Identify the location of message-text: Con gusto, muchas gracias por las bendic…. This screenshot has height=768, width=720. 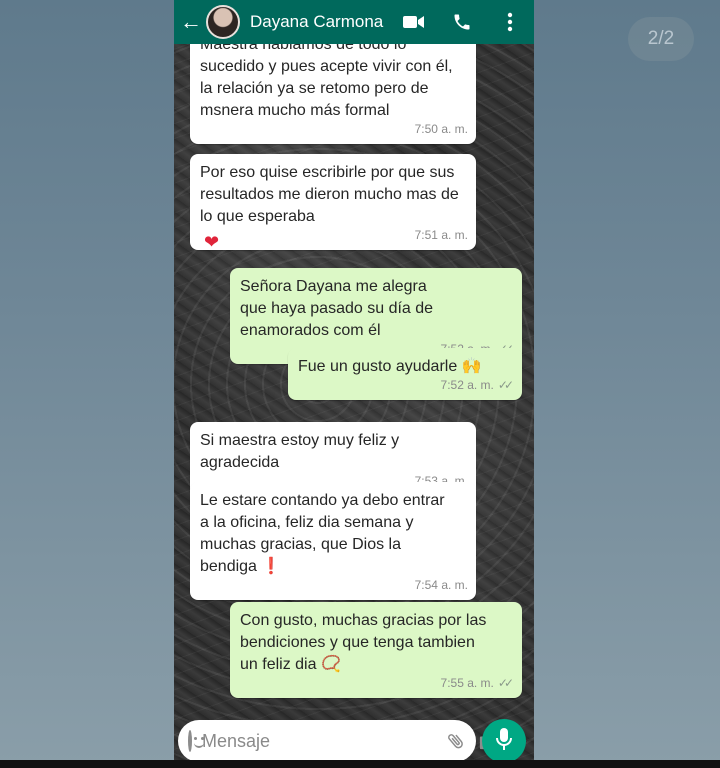
(363, 642).